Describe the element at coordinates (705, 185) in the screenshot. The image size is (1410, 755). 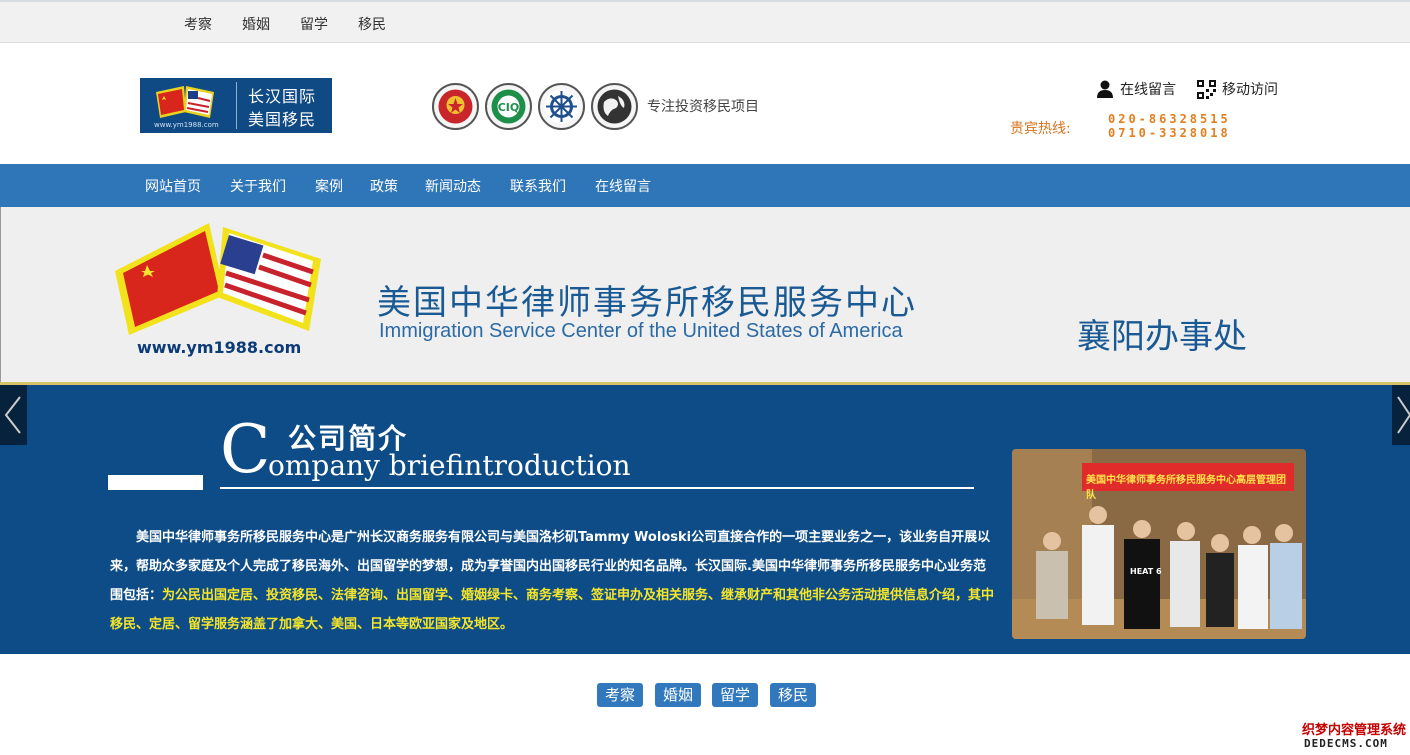
I see `main-nav: 网站首页 关于我们 案例 政策 新闻动态 联系我们 在线留言` at that location.